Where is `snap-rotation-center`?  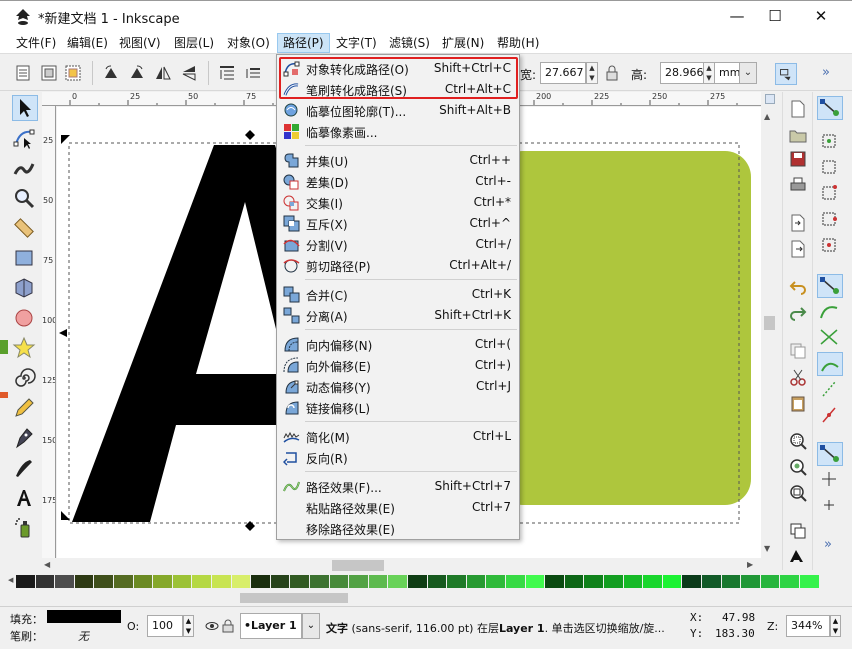 snap-rotation-center is located at coordinates (830, 506).